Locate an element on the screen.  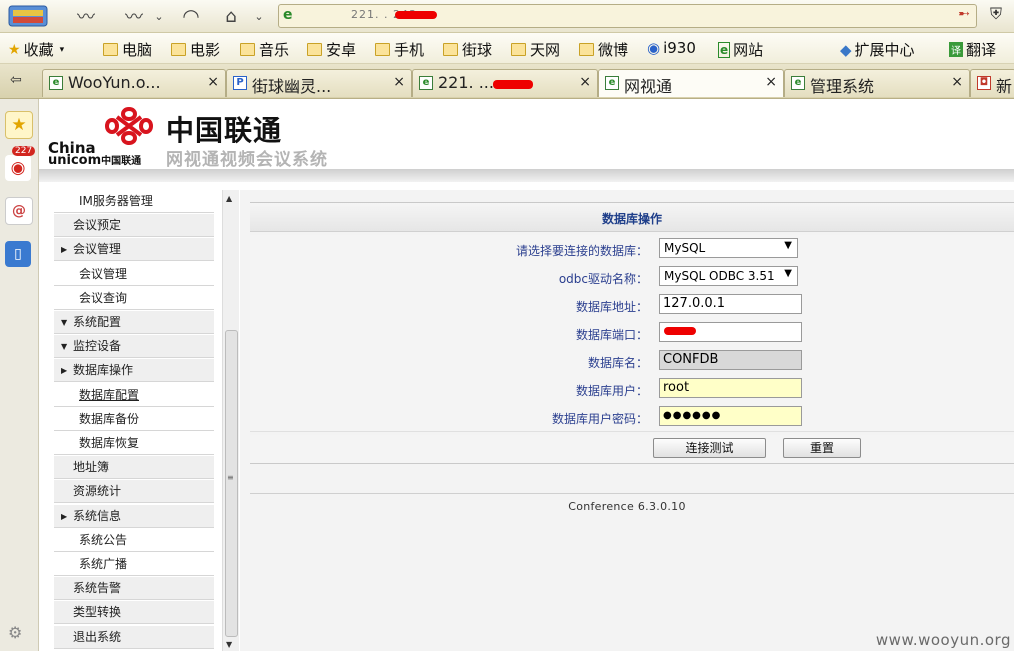
page-ie-icon: e is located at coordinates (288, 15).